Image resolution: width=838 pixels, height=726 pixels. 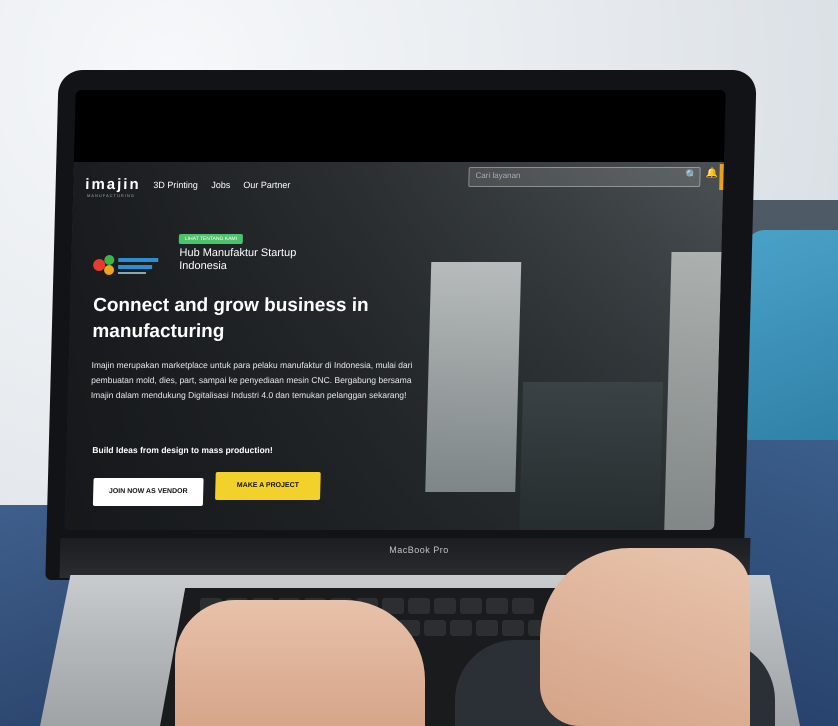 What do you see at coordinates (711, 173) in the screenshot?
I see `bell-icon: 🔔` at bounding box center [711, 173].